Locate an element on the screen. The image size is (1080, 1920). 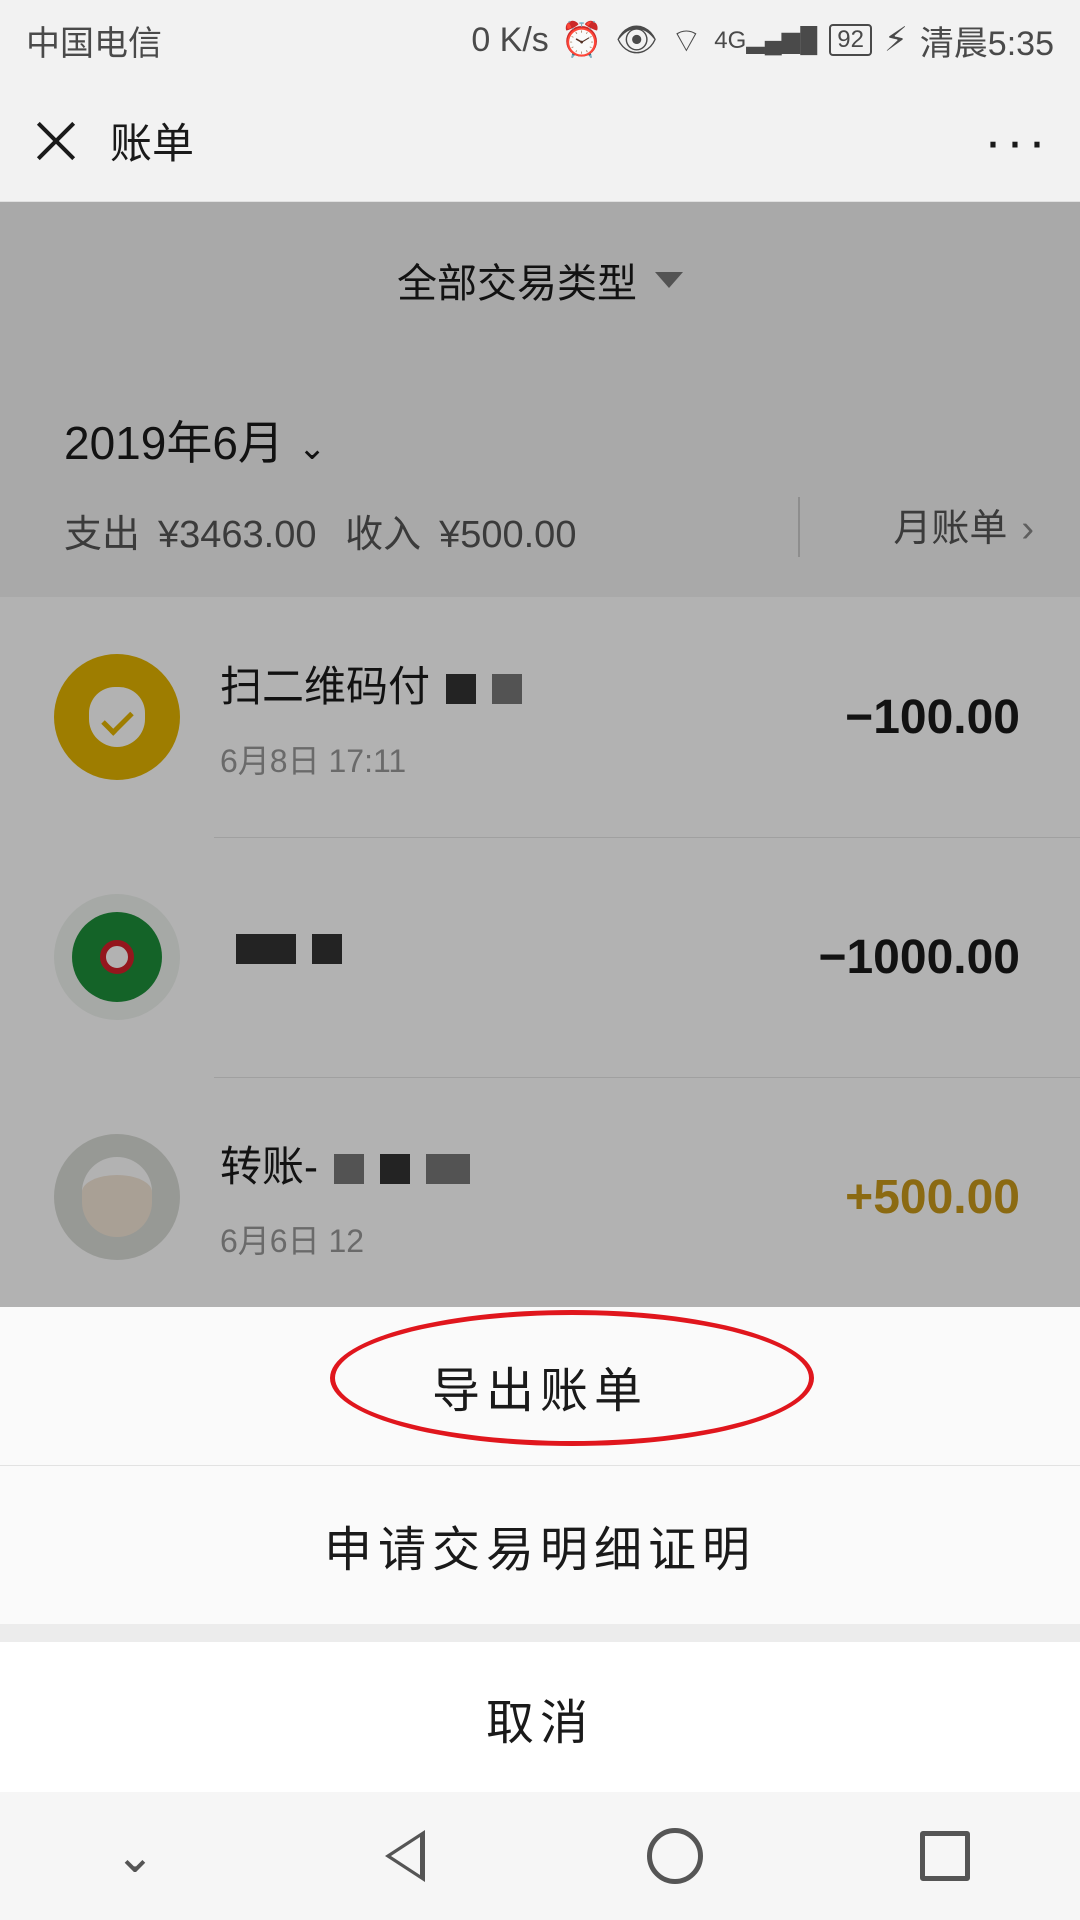
recent-apps-icon is located at coordinates (945, 1856).